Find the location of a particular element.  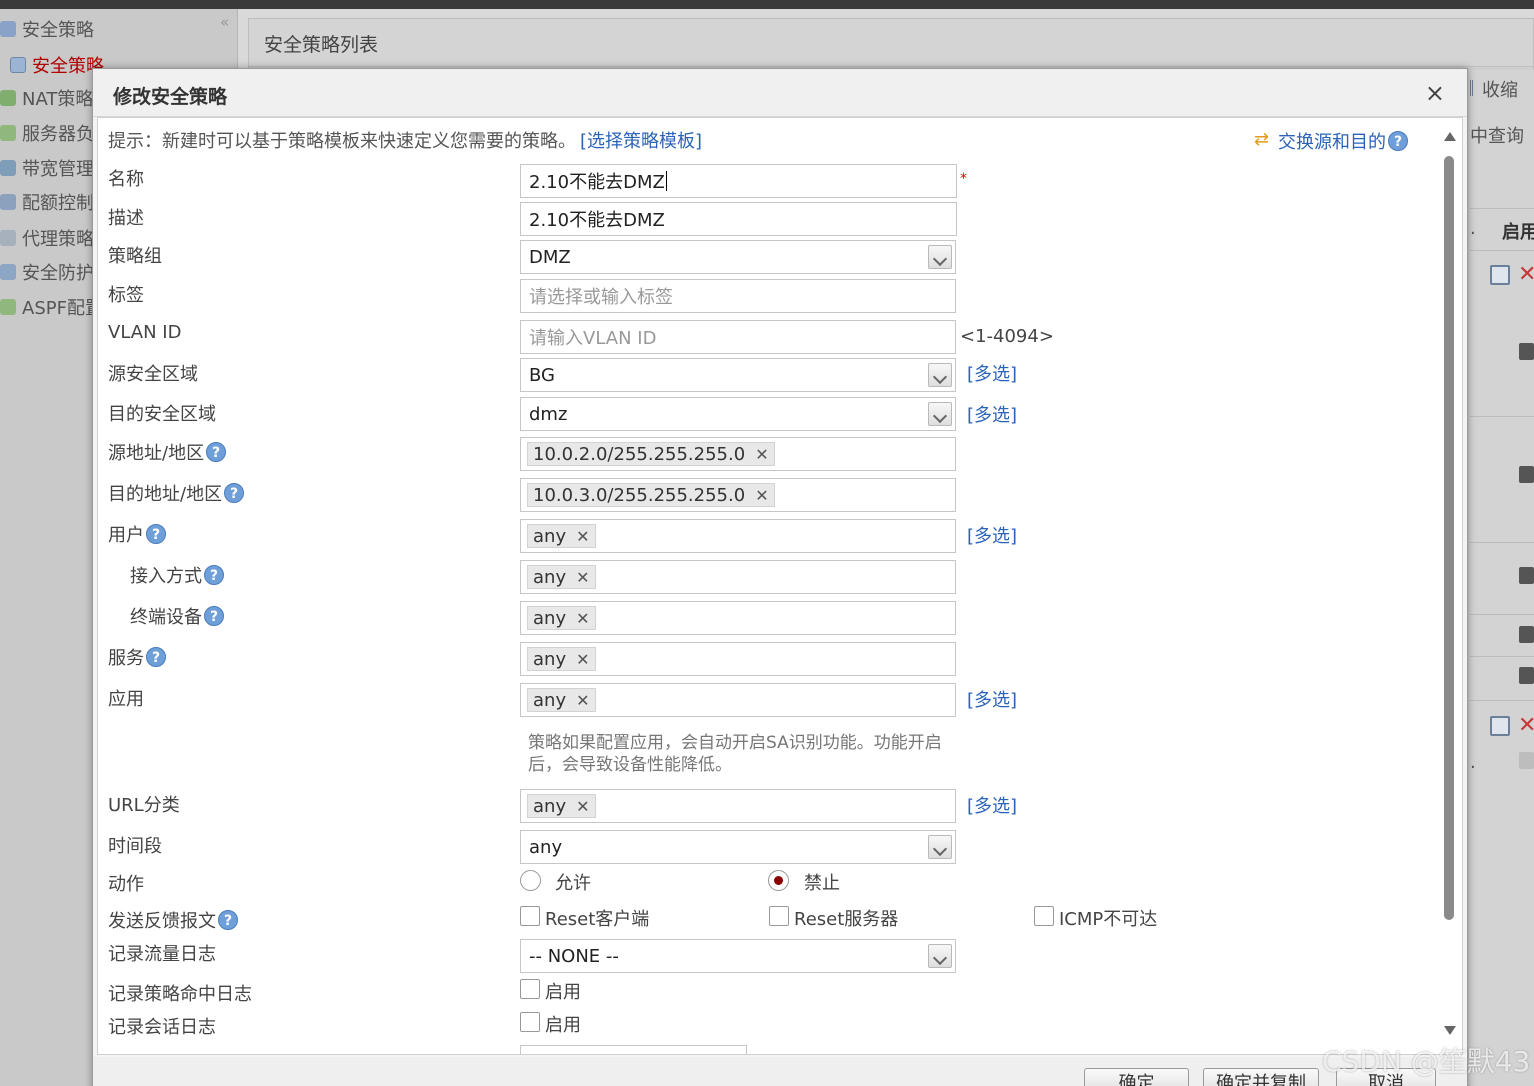

nav-item-security-policy: 安全策略 is located at coordinates (57, 65).